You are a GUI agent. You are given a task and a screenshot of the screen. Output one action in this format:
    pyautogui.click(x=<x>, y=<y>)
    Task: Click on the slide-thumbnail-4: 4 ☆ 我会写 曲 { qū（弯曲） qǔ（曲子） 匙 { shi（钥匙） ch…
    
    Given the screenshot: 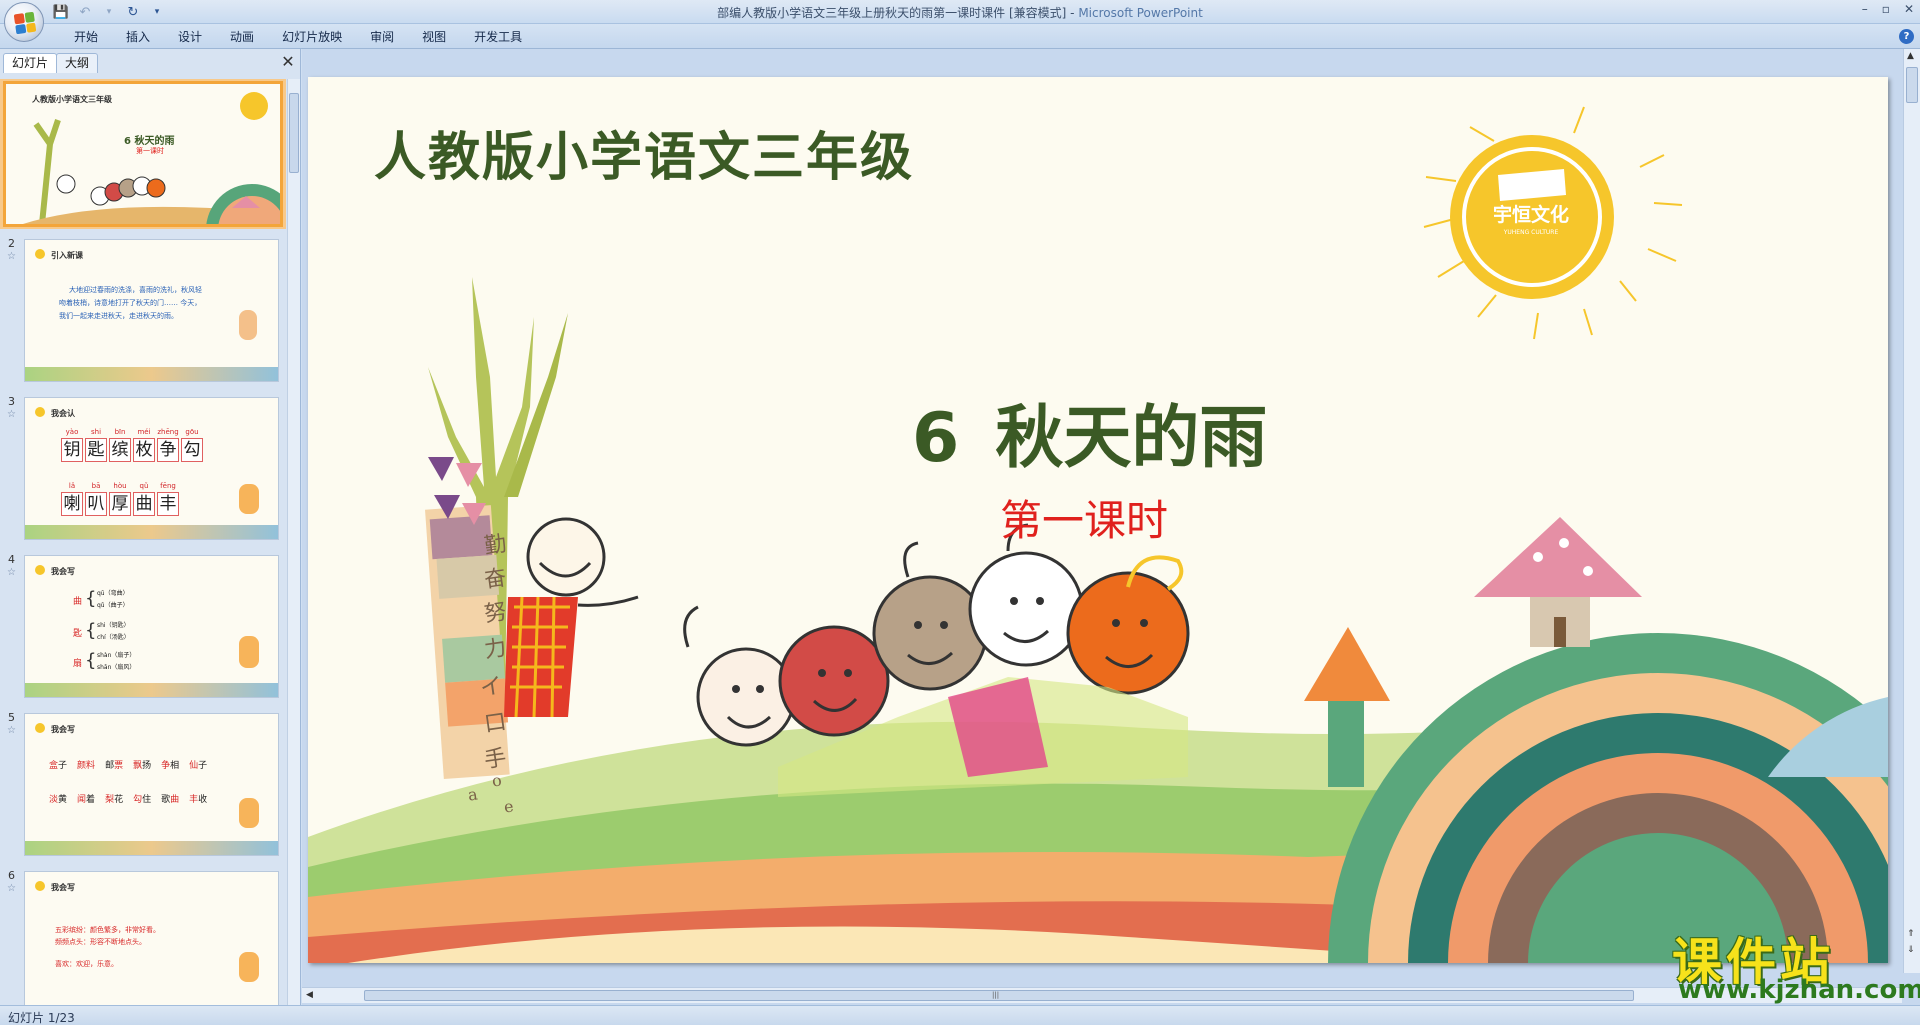 What is the action you would take?
    pyautogui.click(x=143, y=626)
    